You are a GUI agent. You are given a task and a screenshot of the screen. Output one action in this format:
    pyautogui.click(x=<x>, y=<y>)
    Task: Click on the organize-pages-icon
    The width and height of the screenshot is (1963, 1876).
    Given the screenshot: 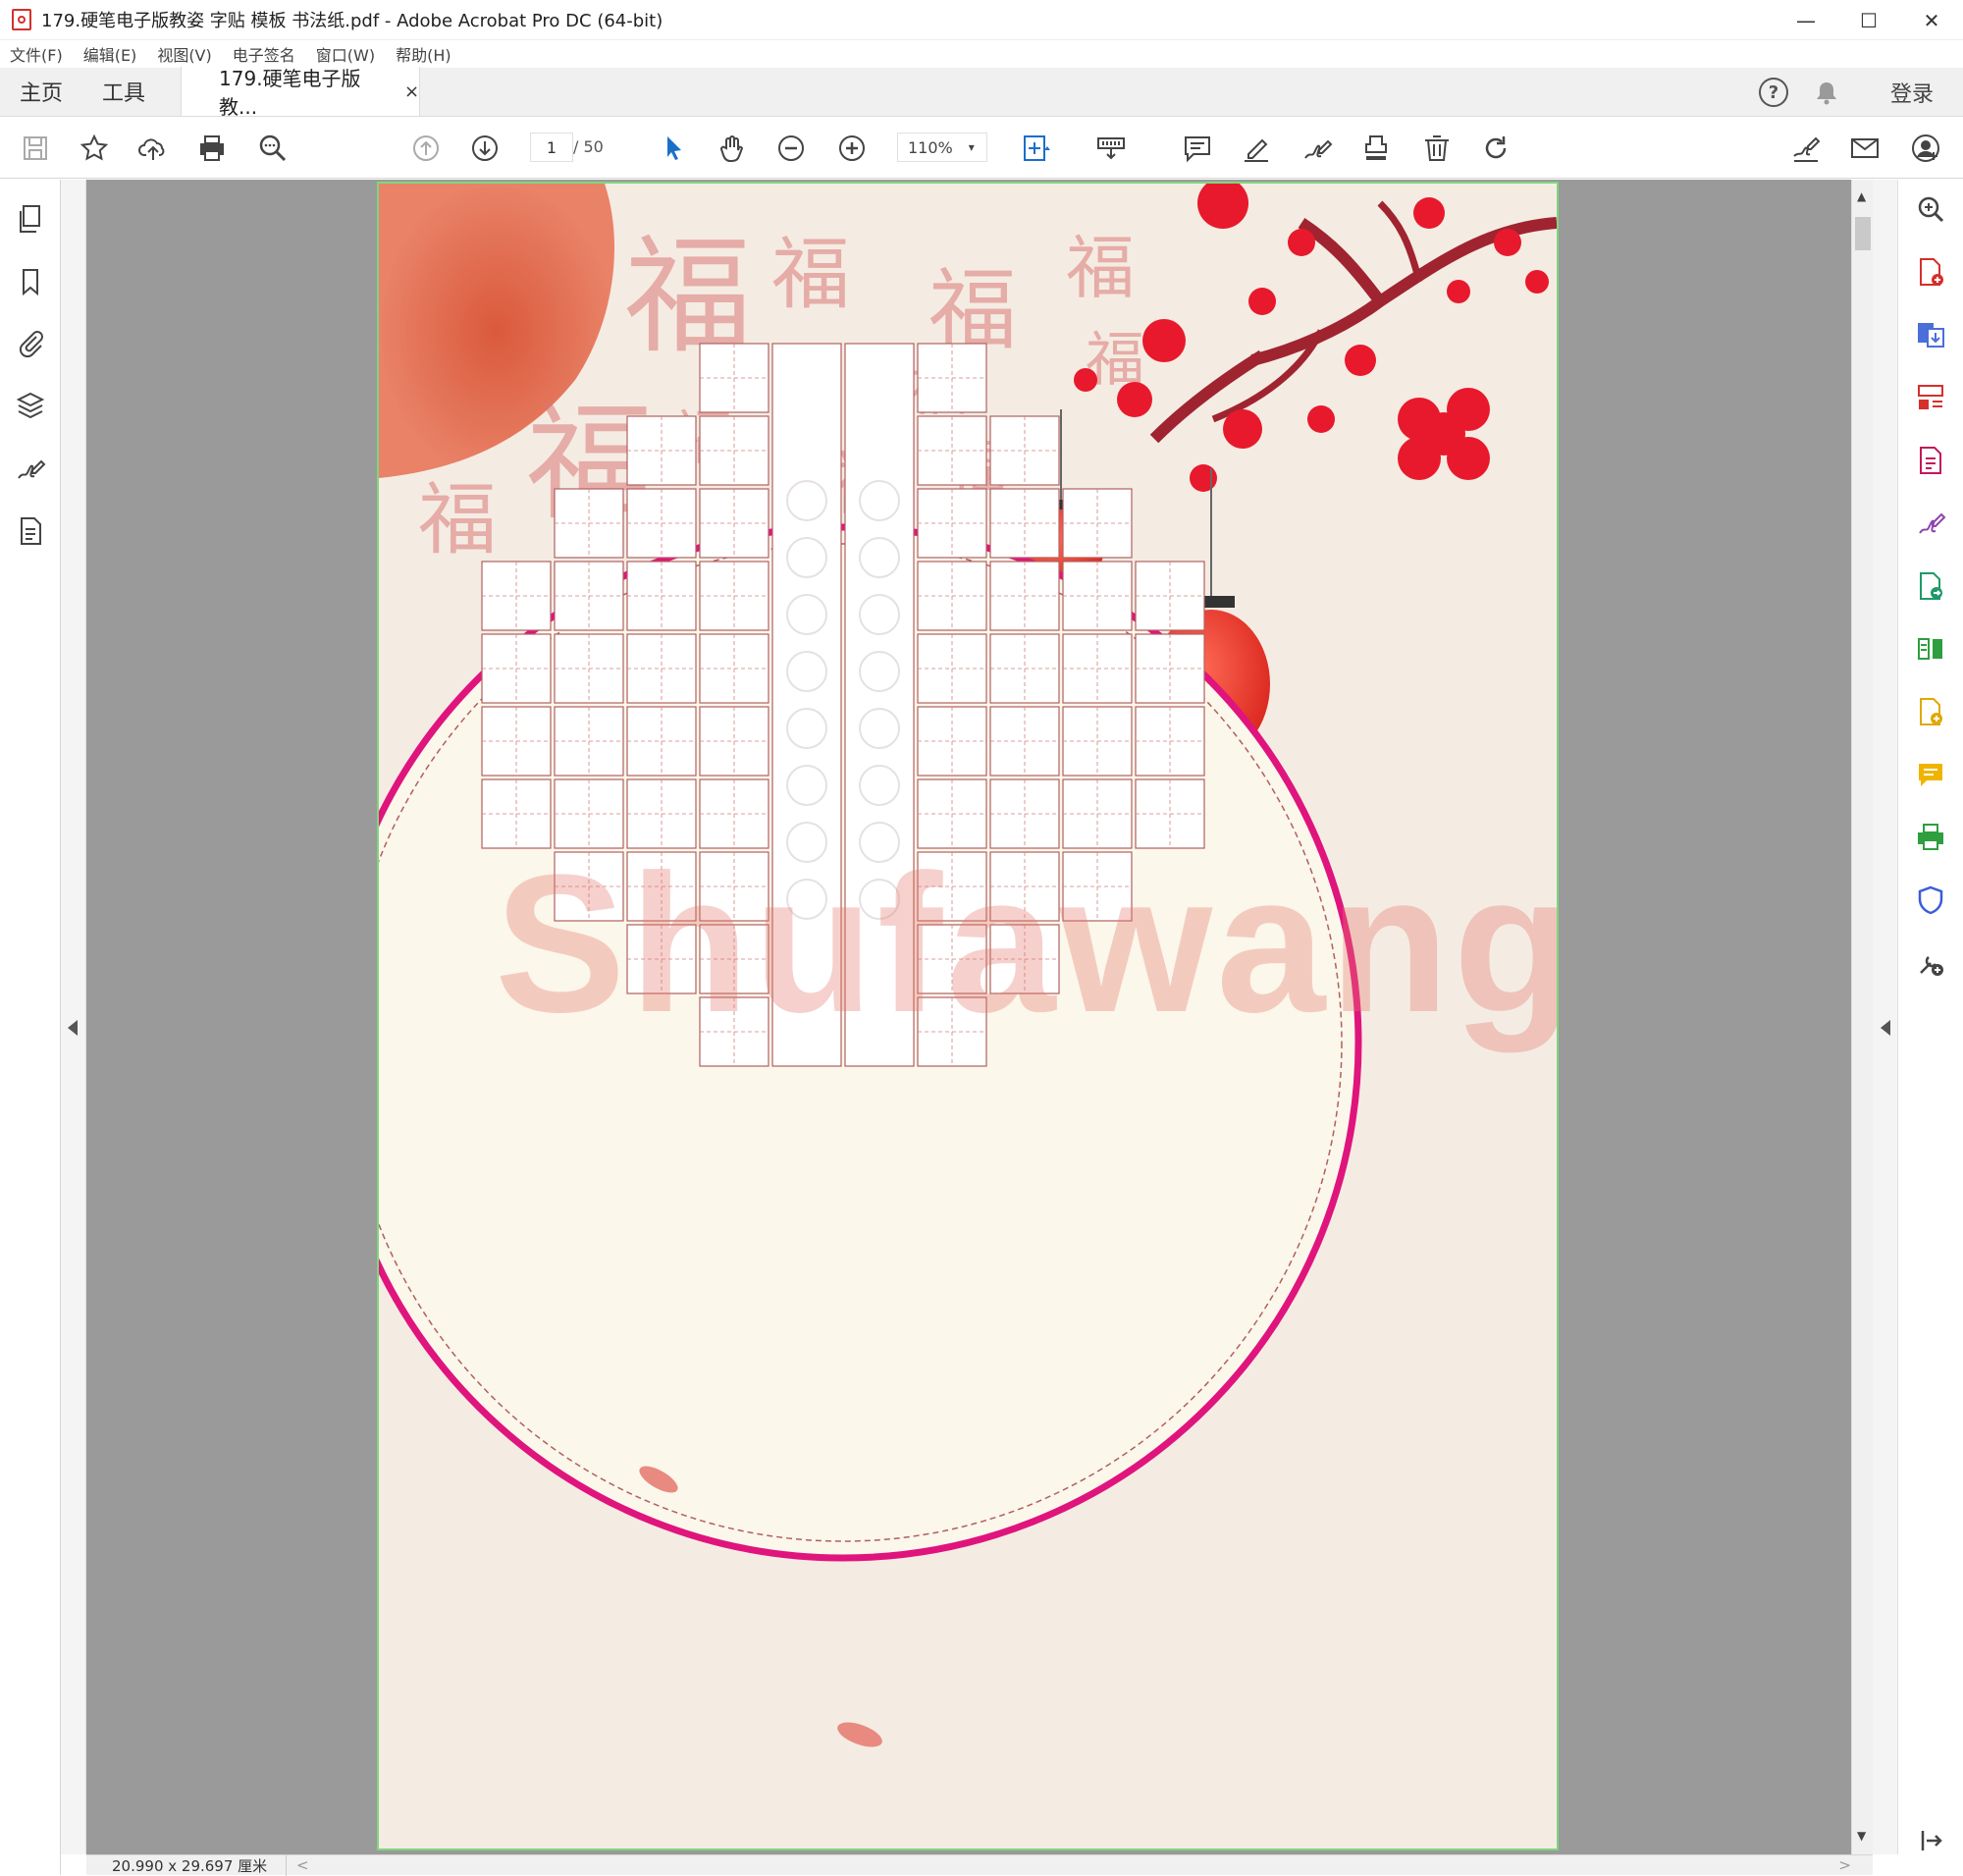 What is the action you would take?
    pyautogui.click(x=1931, y=398)
    